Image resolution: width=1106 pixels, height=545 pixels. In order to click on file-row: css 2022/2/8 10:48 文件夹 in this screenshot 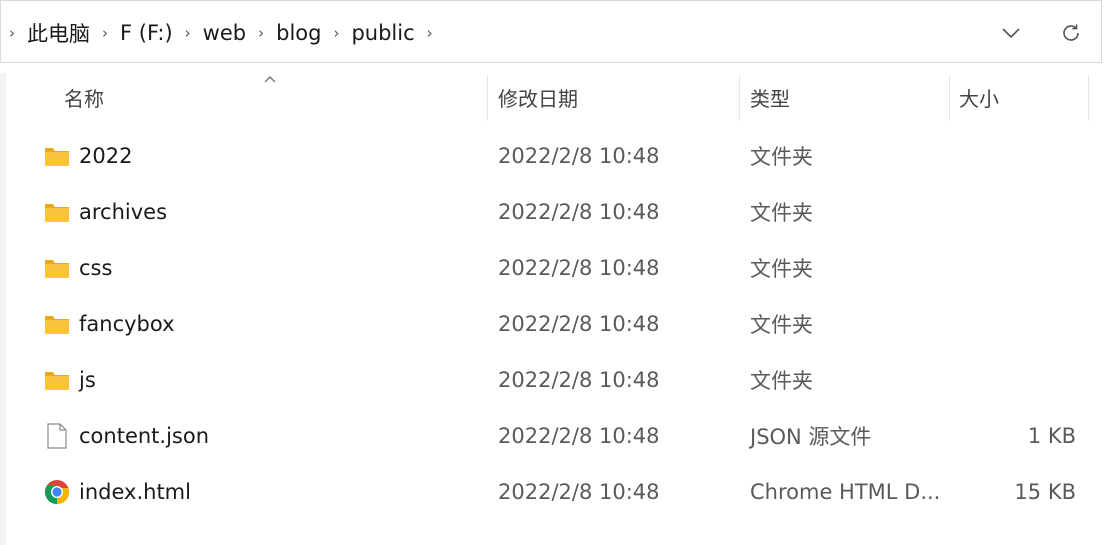, I will do `click(556, 268)`.